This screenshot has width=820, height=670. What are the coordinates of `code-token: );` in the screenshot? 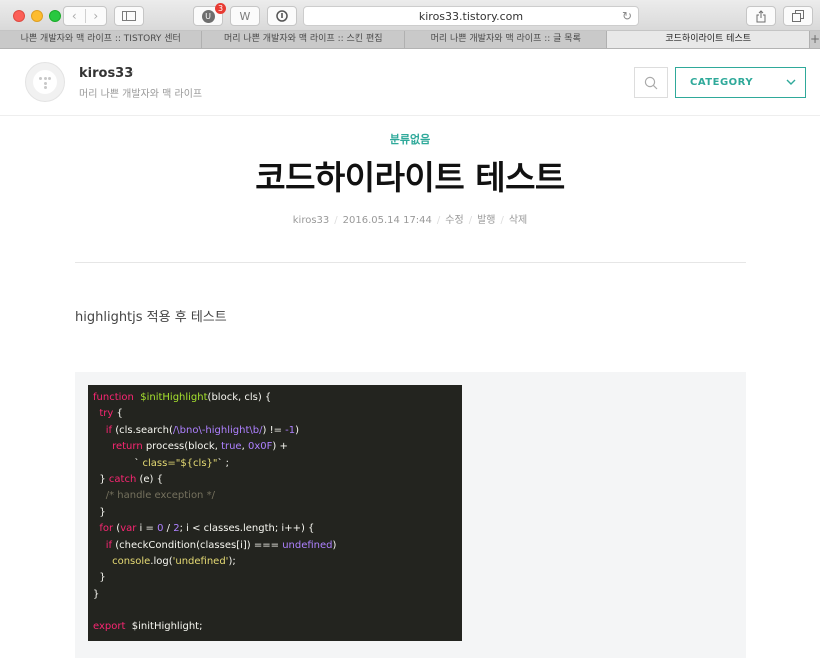 It's located at (232, 561).